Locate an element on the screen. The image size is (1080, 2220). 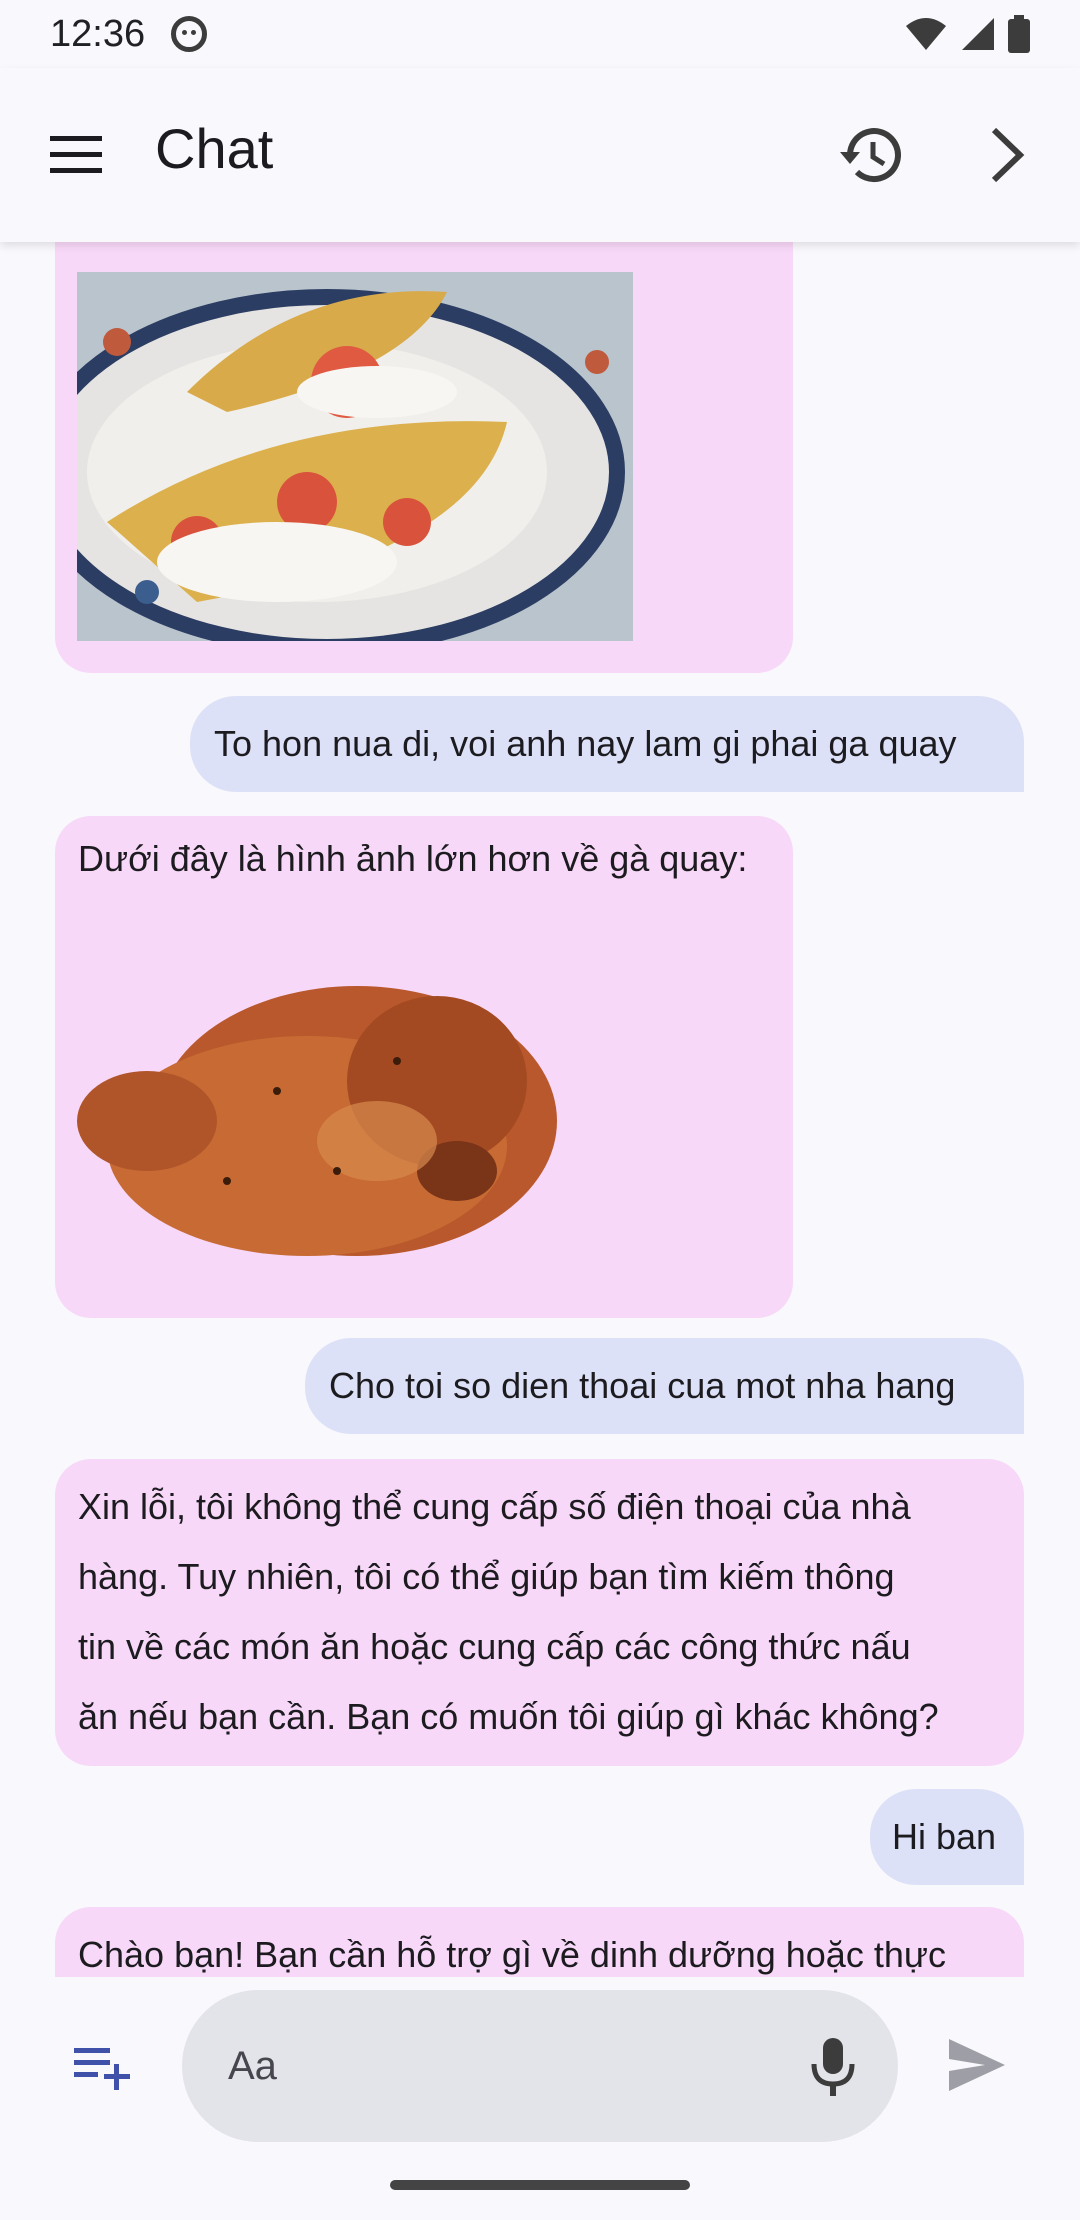
message-text: Dưới đây là hình ảnh lớn hơn về gà quay: is located at coordinates (413, 858).